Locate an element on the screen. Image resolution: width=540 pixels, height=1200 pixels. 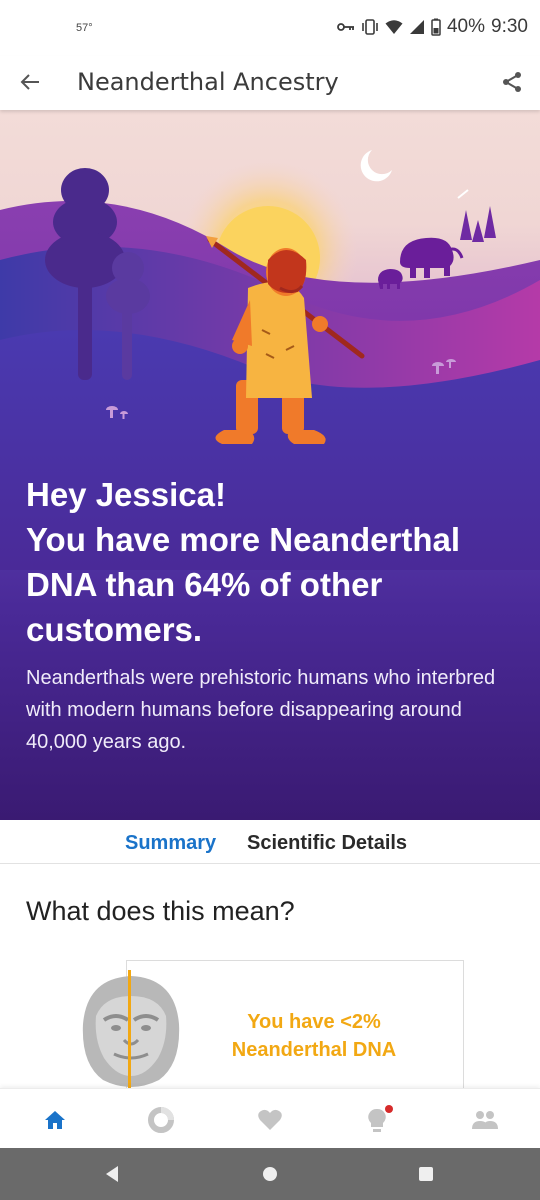
system-home-button is located at coordinates (270, 1174).